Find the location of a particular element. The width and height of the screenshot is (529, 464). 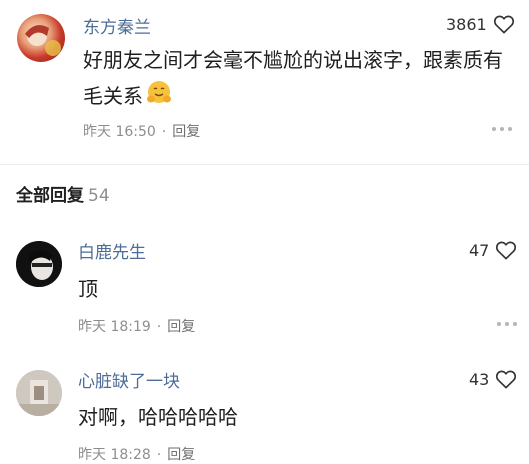

comment-meta: 昨天 18:28 · 回复 is located at coordinates (136, 454).